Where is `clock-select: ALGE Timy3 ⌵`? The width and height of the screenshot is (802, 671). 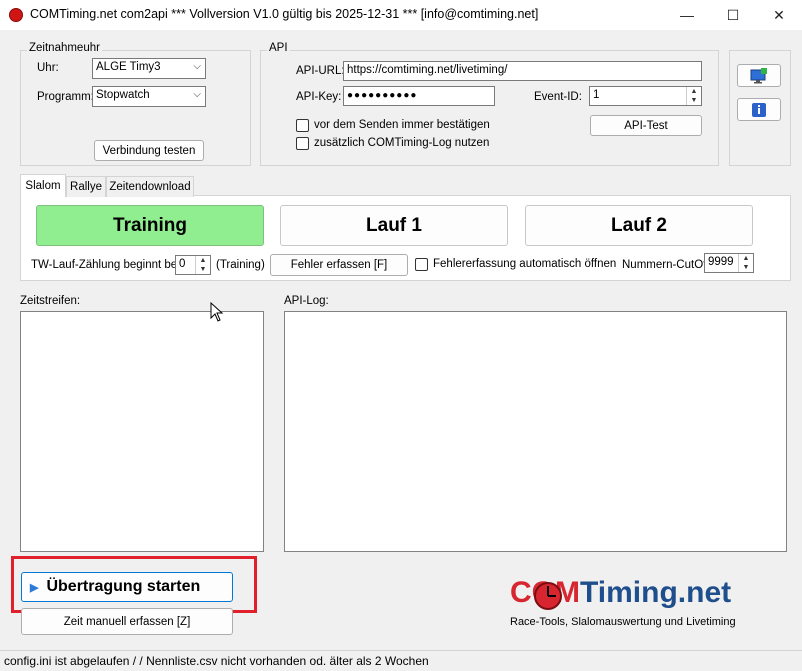 clock-select: ALGE Timy3 ⌵ is located at coordinates (149, 68).